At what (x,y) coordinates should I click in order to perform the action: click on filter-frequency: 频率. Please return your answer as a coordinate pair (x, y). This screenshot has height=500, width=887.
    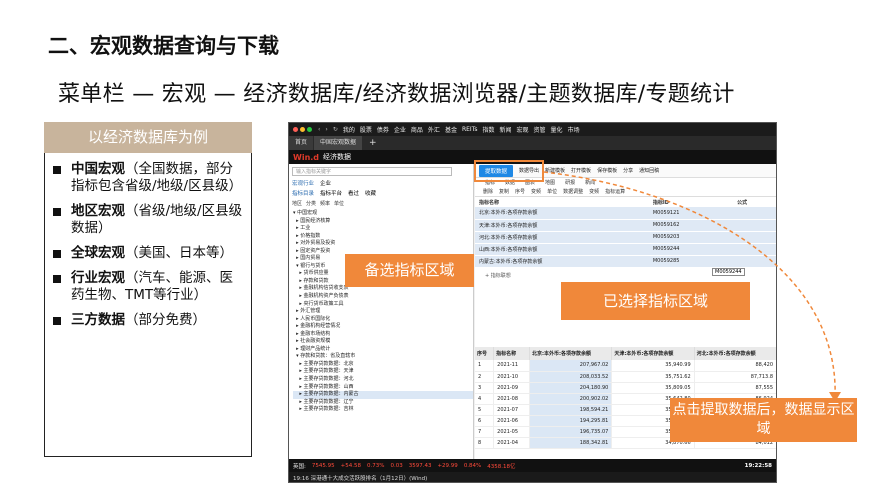
    Looking at the image, I should click on (325, 203).